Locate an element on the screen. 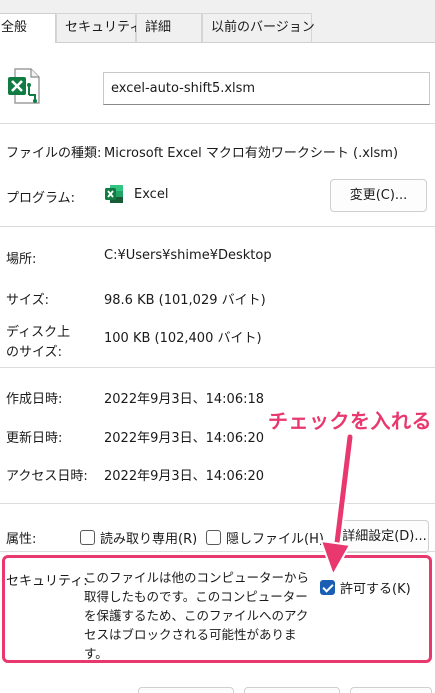 The height and width of the screenshot is (693, 435). accessed-value: 2022年9月3日、14:06:20 is located at coordinates (184, 476).